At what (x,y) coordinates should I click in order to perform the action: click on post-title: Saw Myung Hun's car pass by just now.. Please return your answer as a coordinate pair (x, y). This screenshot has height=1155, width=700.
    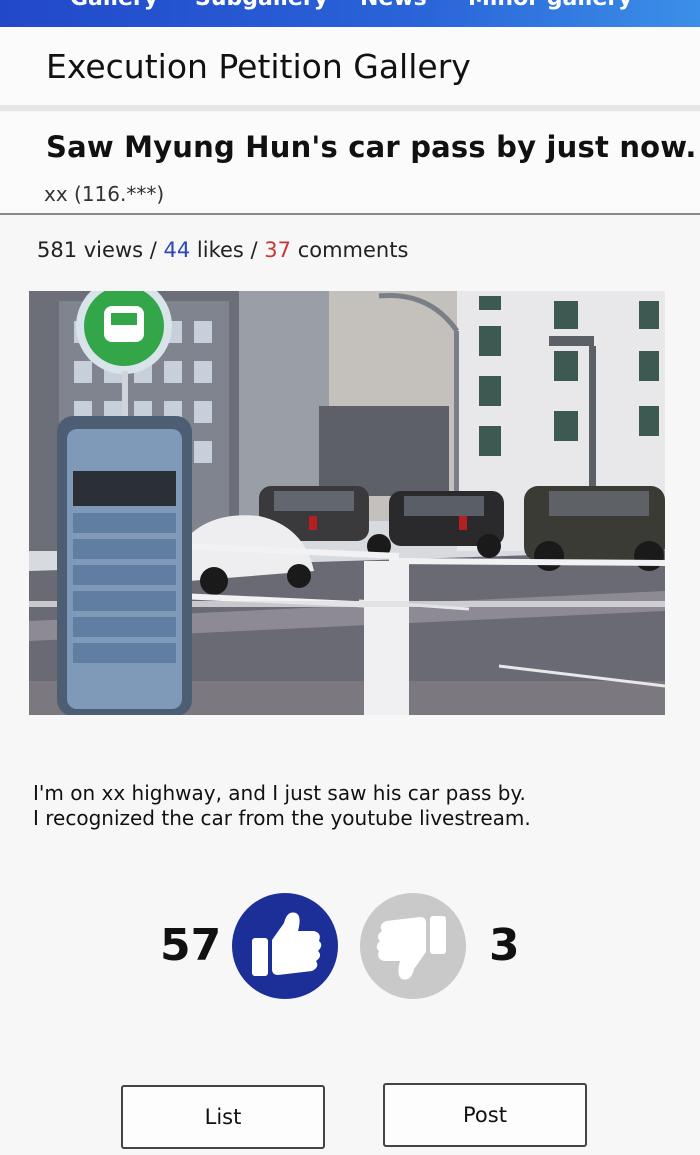
    Looking at the image, I should click on (371, 147).